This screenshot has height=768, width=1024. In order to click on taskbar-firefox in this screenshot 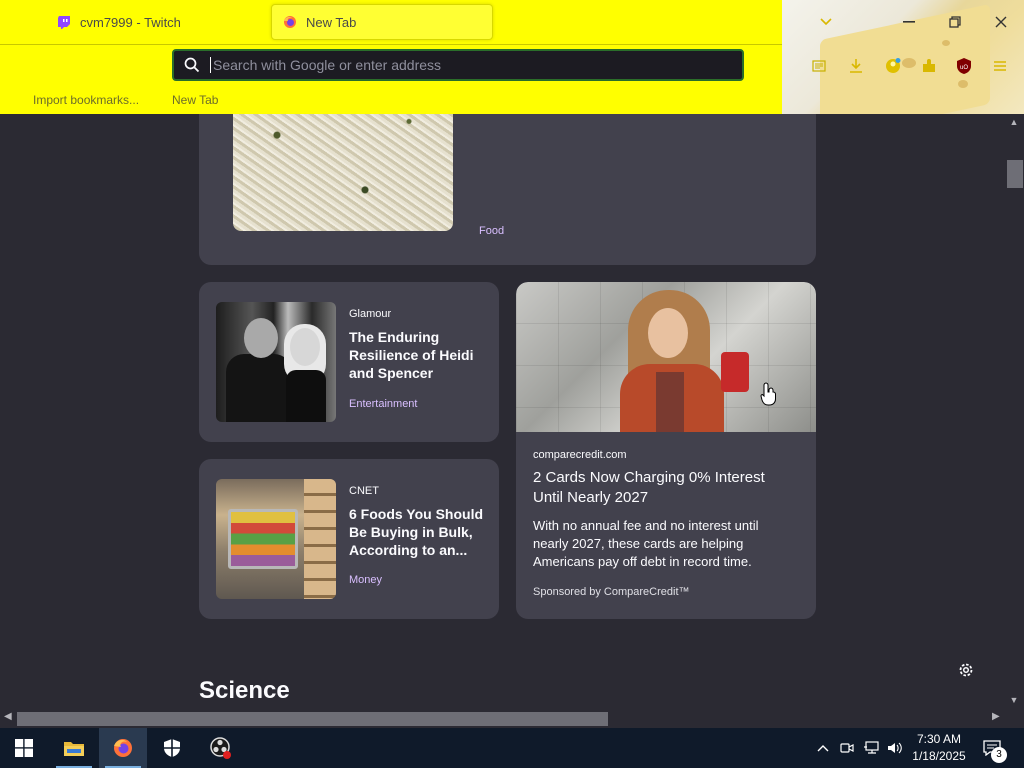, I will do `click(123, 748)`.